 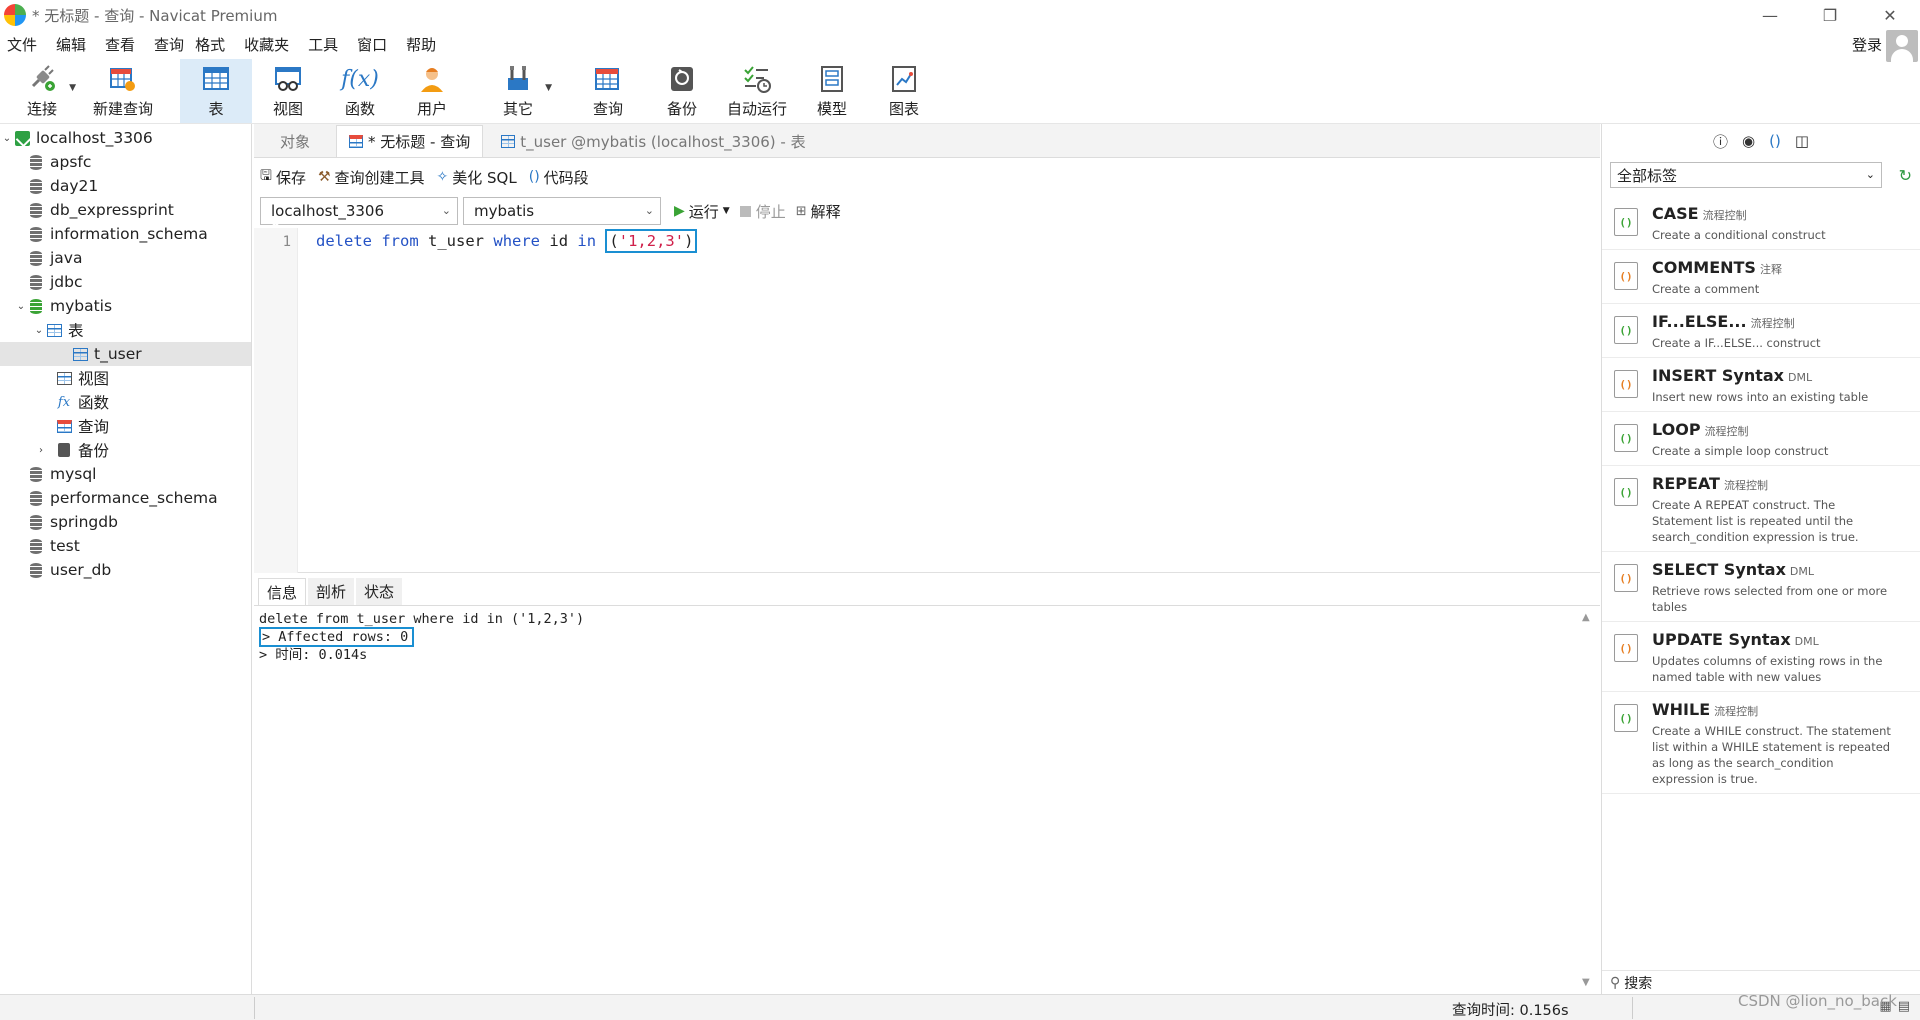 What do you see at coordinates (1904, 1006) in the screenshot?
I see `form-view-icon: ▤` at bounding box center [1904, 1006].